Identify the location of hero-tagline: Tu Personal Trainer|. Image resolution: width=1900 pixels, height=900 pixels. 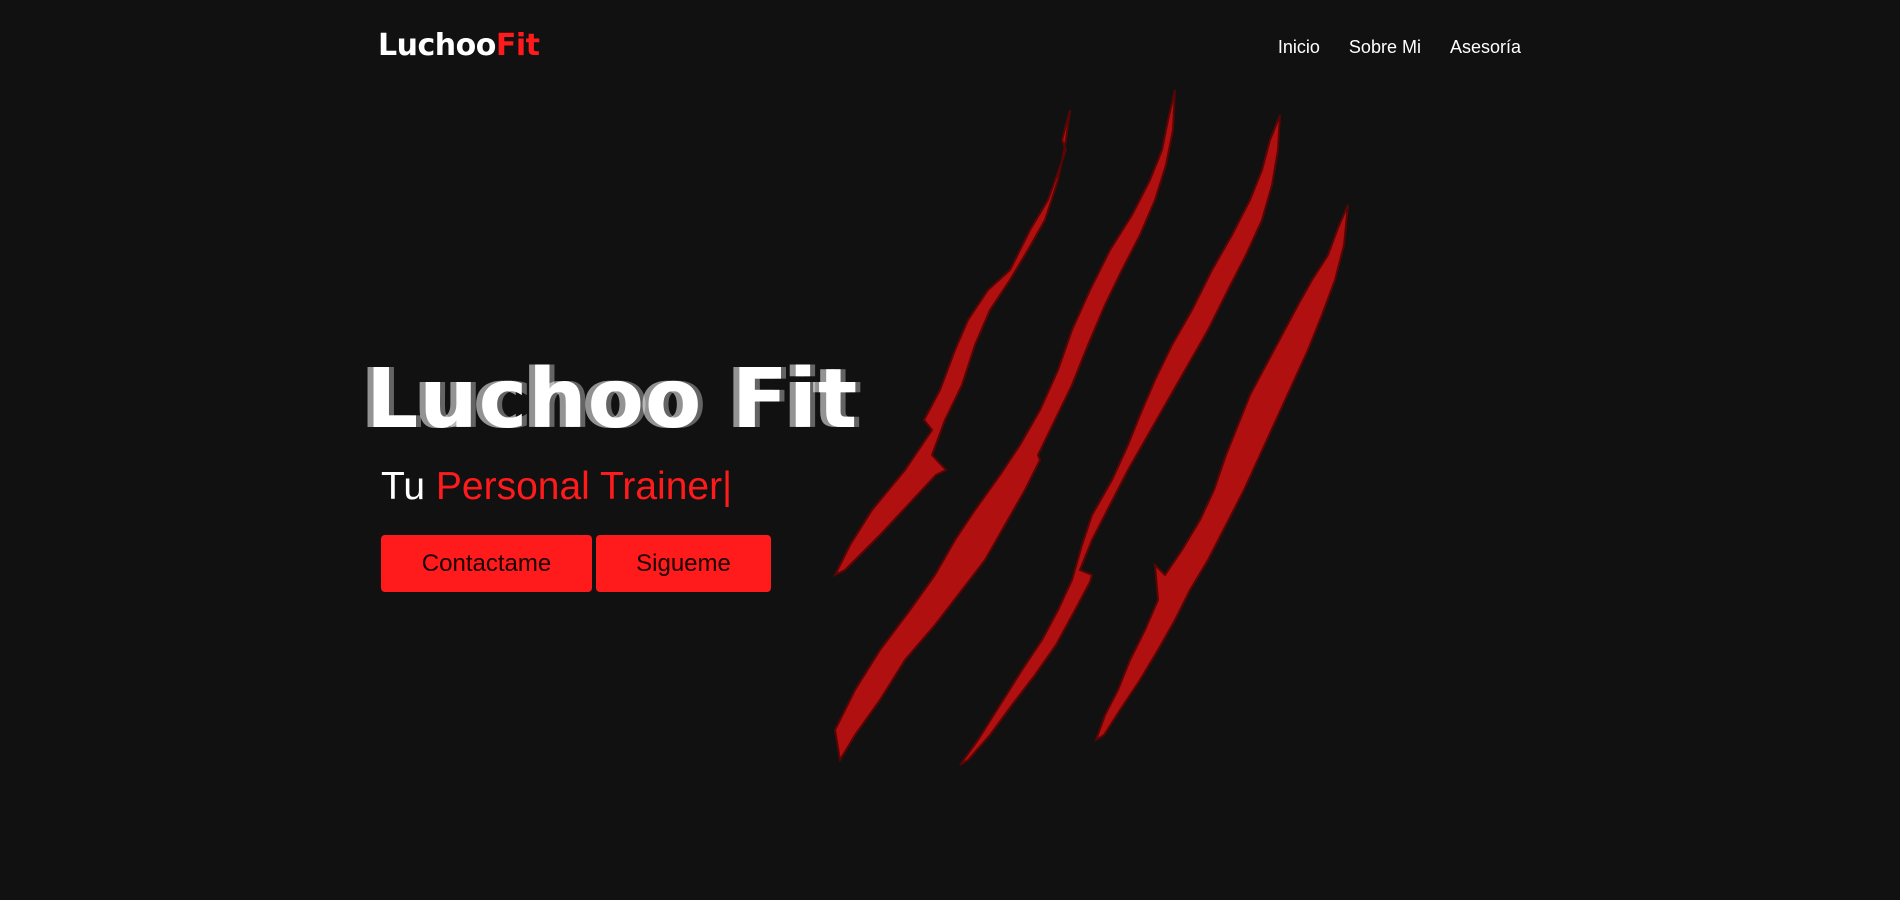
(556, 487).